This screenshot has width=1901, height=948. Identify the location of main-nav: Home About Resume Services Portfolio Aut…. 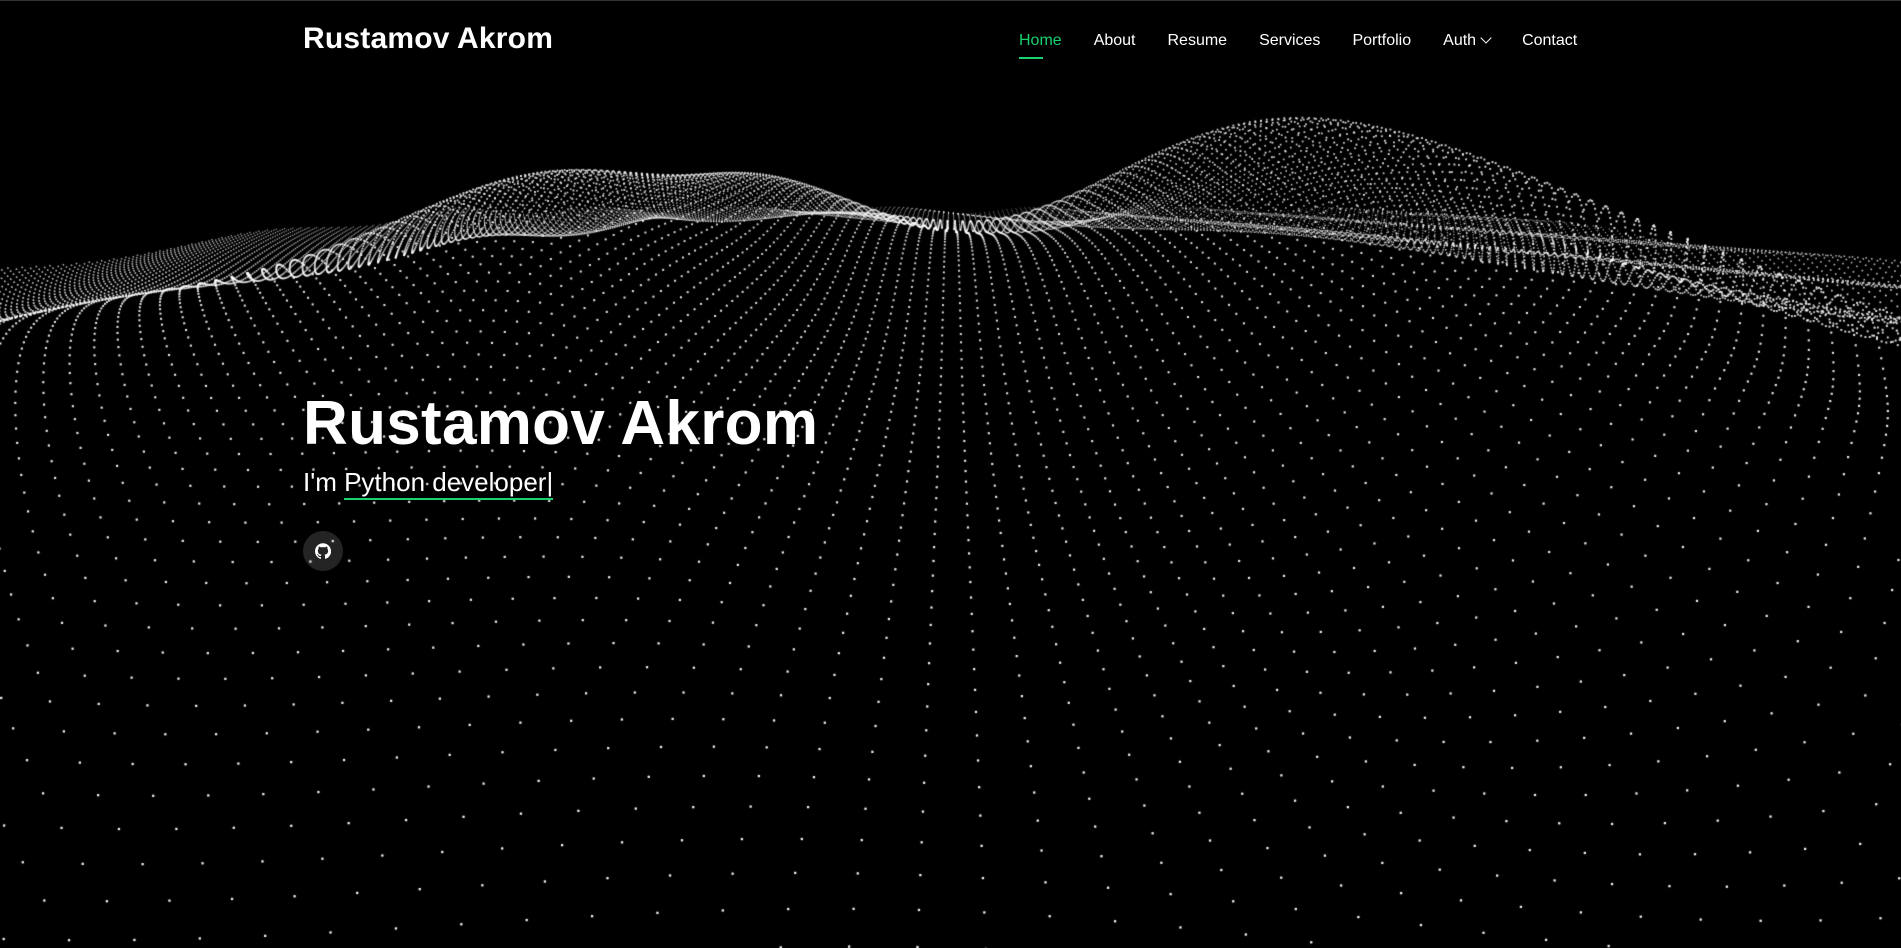
(1296, 45).